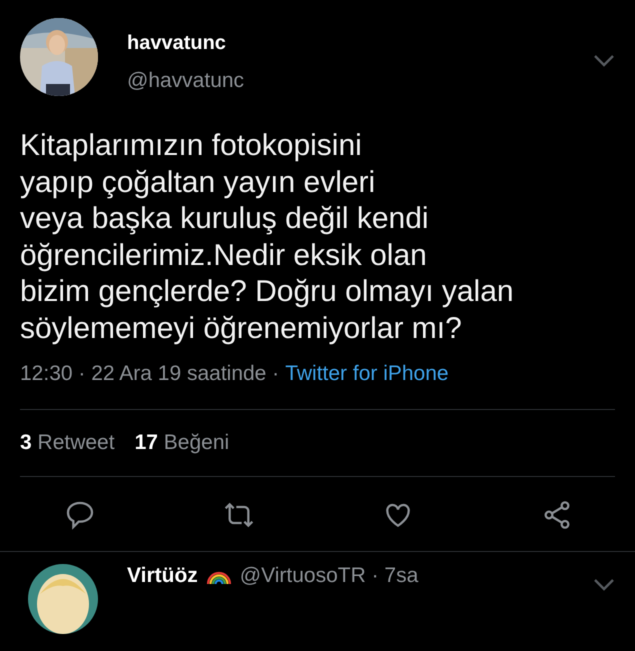  Describe the element at coordinates (267, 292) in the screenshot. I see `tweet-text-line: bizim gençlerde? Doğru olmayı yalan` at that location.